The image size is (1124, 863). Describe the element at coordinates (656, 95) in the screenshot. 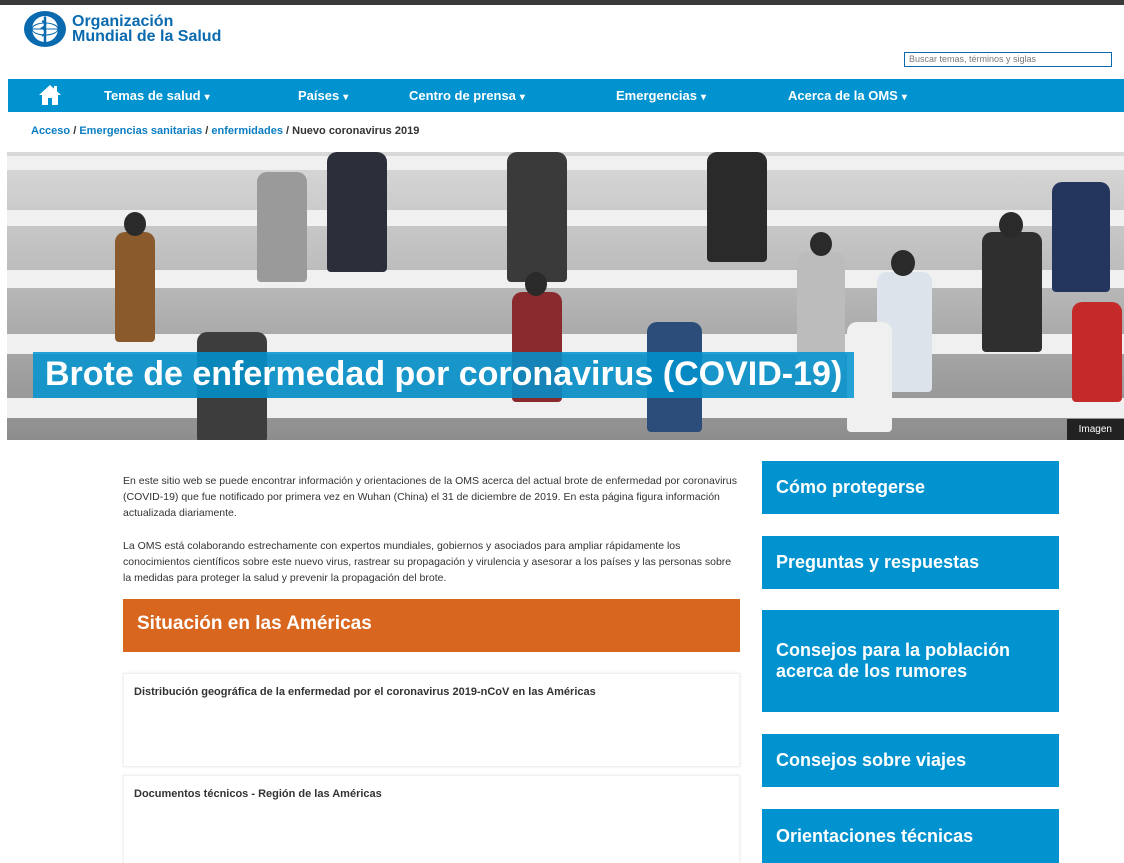

I see `nav-label: Emergencias` at that location.